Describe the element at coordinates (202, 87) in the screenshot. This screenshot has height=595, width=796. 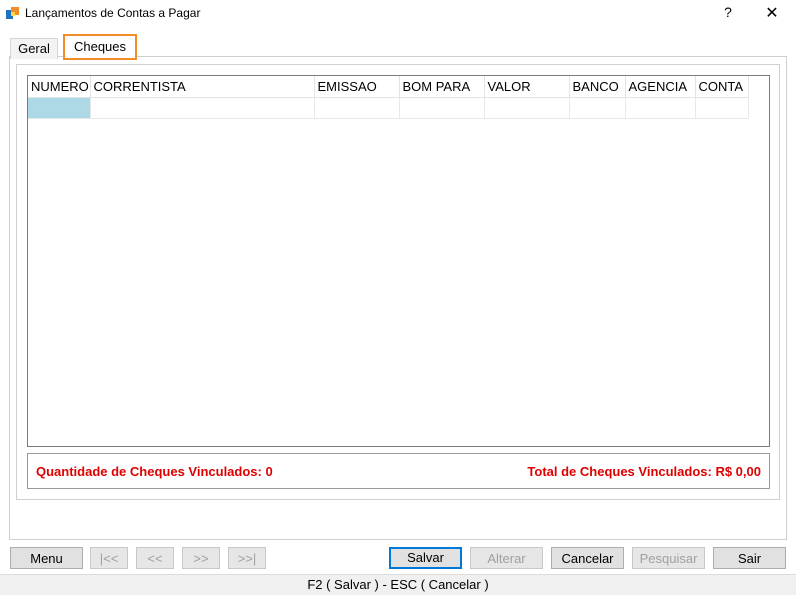
I see `col-correntista: CORRENTISTA` at that location.